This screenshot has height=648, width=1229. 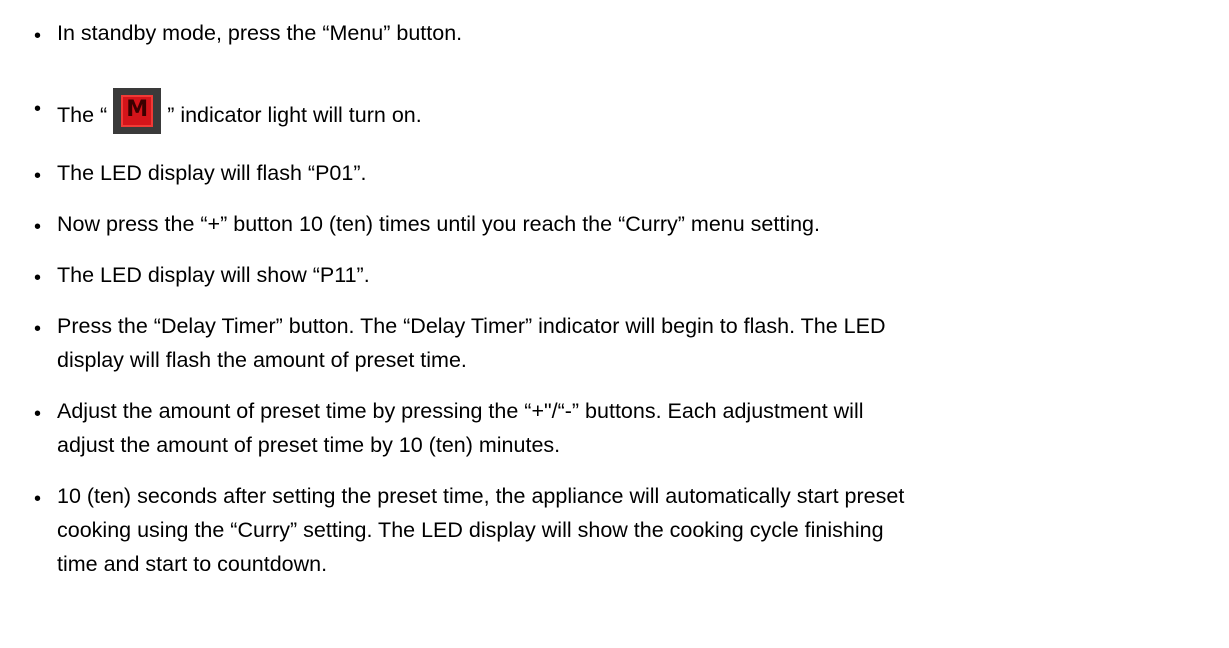 What do you see at coordinates (137, 111) in the screenshot?
I see `menu-indicator-light-icon: M` at bounding box center [137, 111].